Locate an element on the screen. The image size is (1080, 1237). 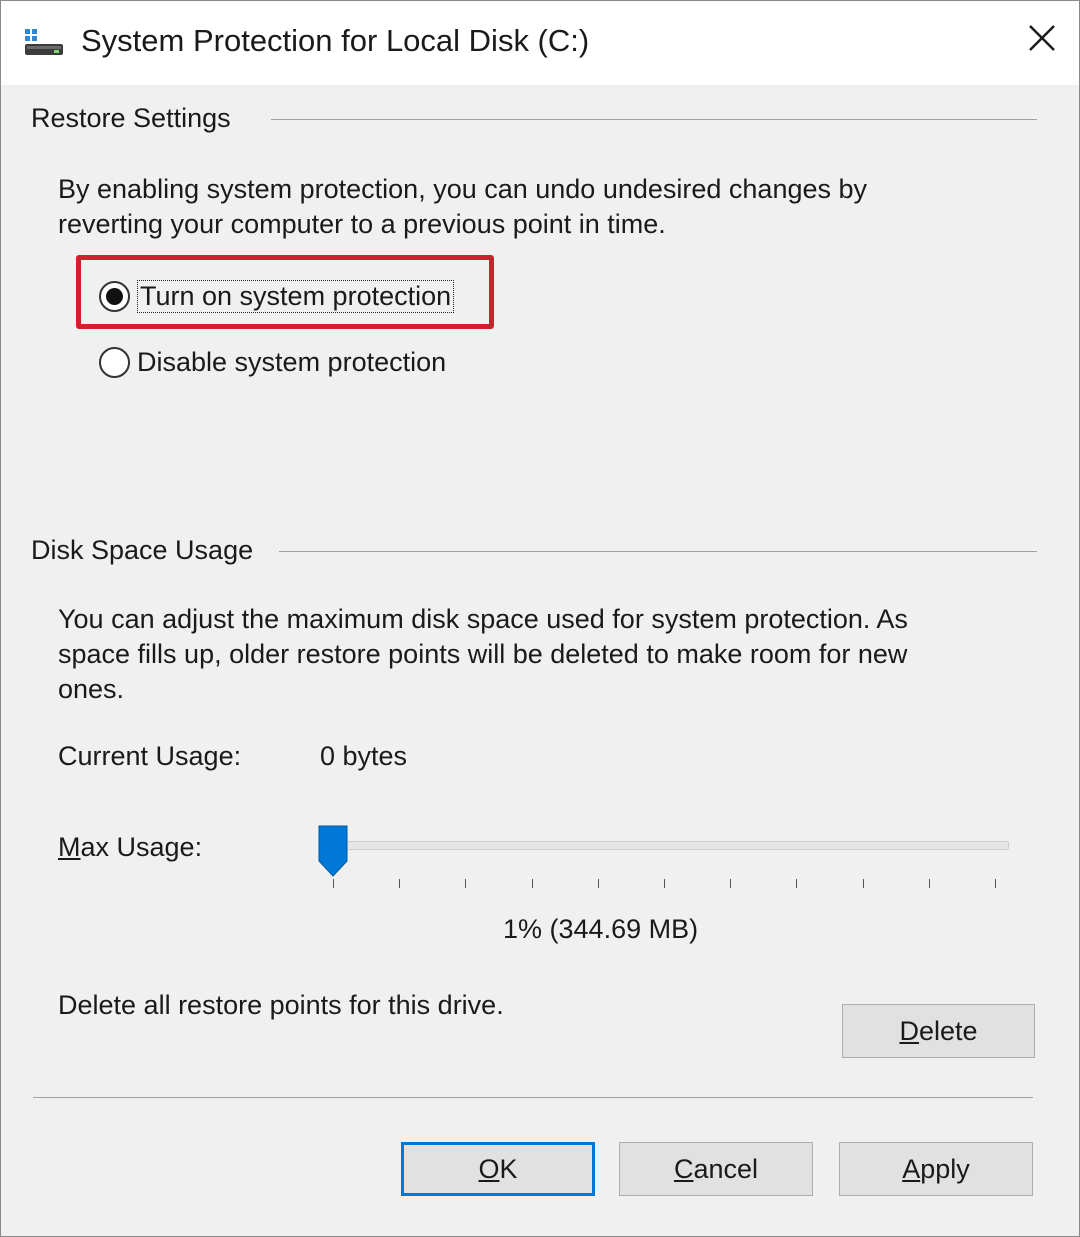
window-title: System Protection for Local Disk (C:) is located at coordinates (335, 40).